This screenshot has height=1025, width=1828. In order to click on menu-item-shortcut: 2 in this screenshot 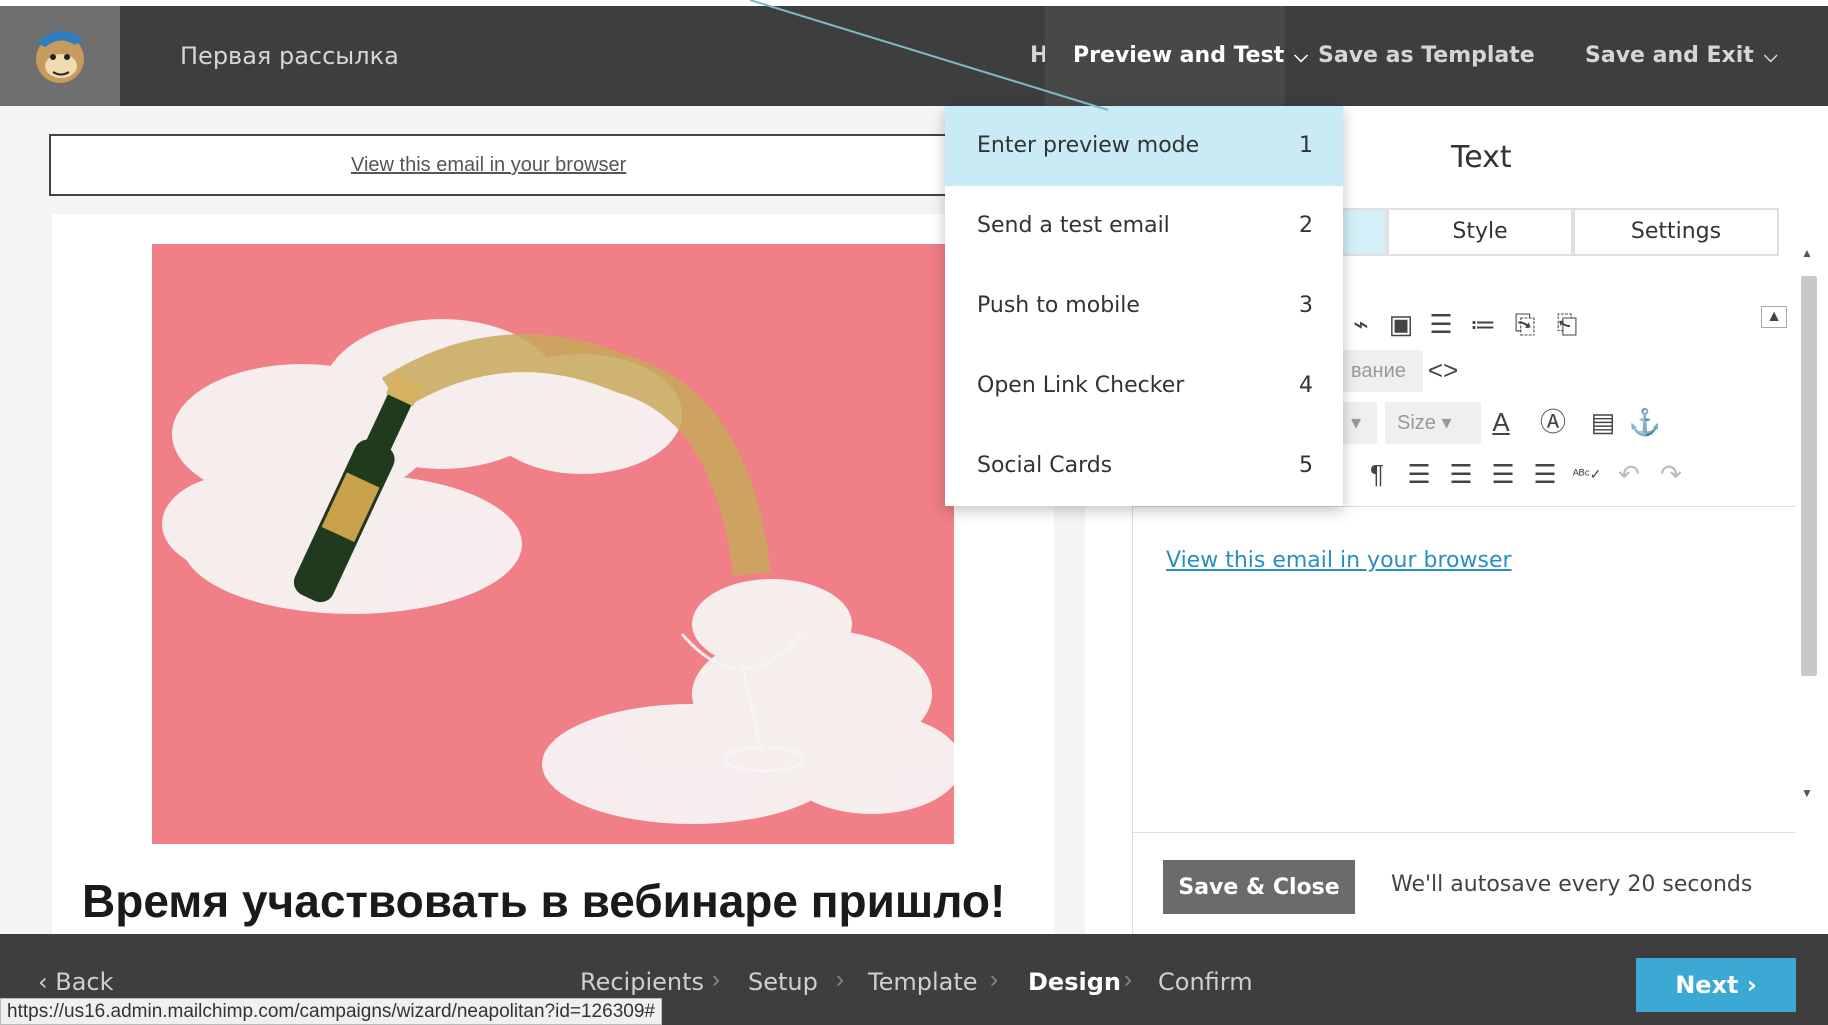, I will do `click(1306, 225)`.